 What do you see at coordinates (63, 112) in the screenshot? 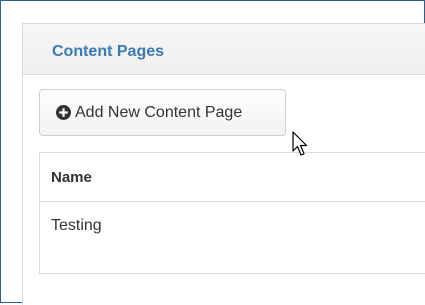
I see `plus-circle-icon` at bounding box center [63, 112].